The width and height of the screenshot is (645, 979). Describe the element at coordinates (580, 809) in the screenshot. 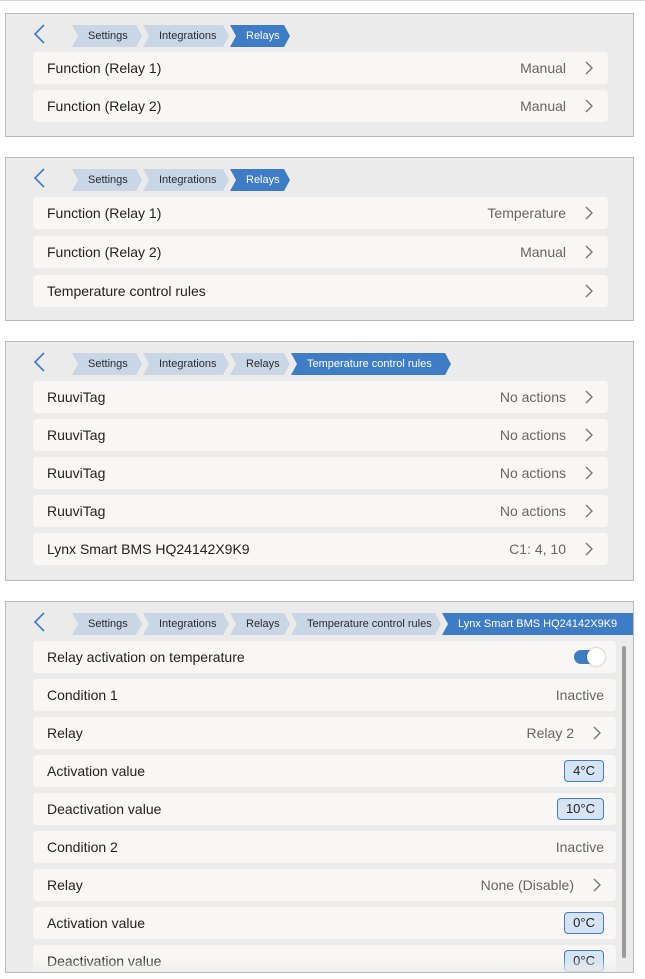

I see `deactivation-value-field: 10°C` at that location.